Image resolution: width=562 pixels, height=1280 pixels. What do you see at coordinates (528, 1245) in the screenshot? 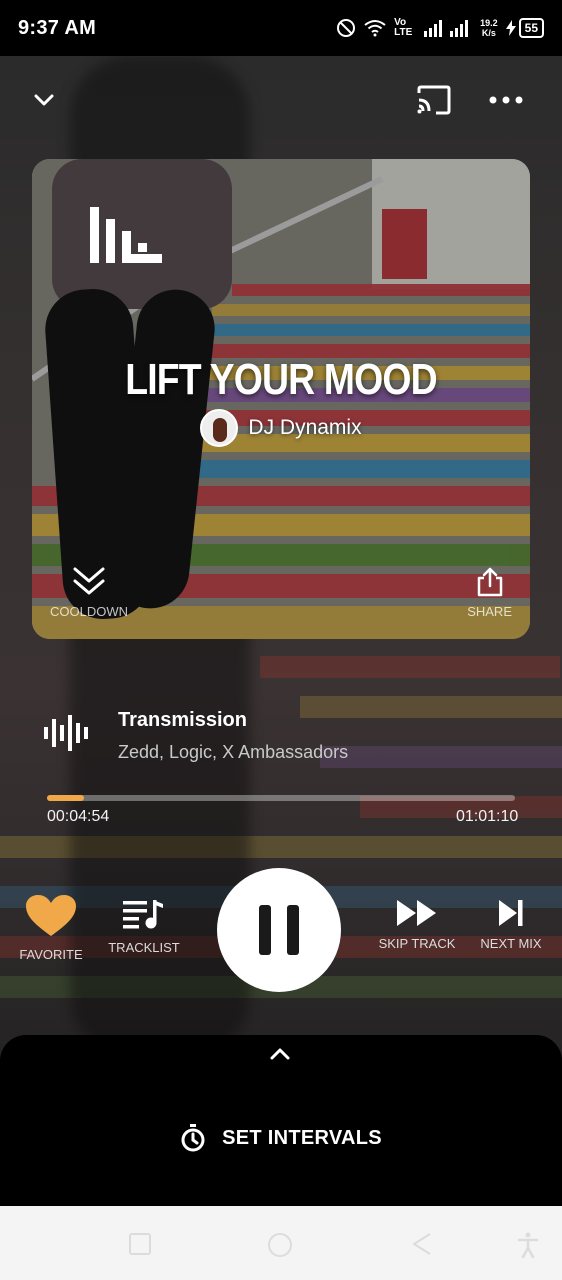
I see `accessibility-icon` at bounding box center [528, 1245].